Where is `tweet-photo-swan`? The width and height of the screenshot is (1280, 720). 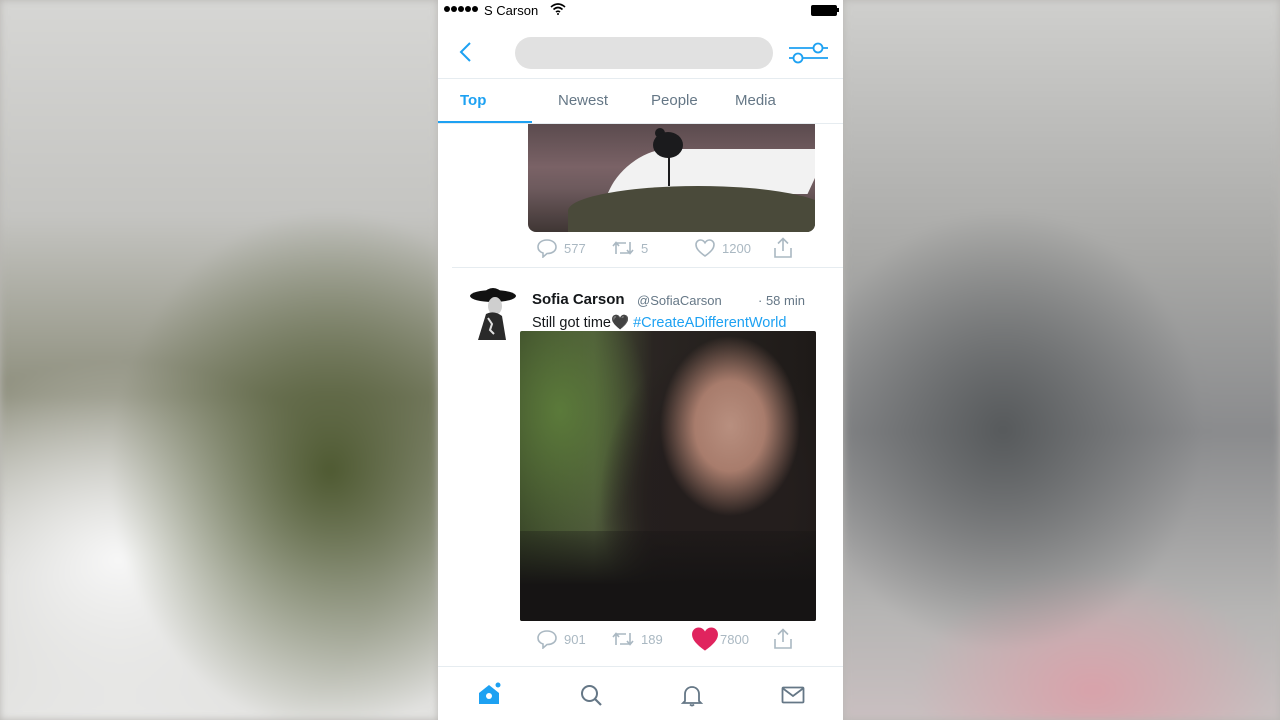 tweet-photo-swan is located at coordinates (671, 178).